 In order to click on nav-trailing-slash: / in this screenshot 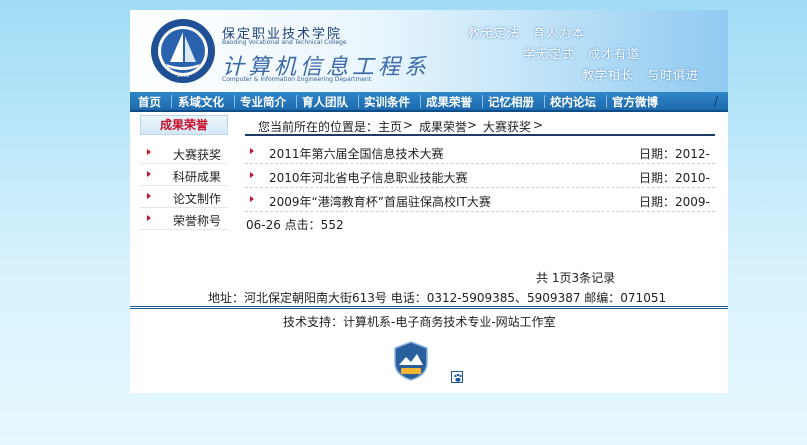, I will do `click(716, 101)`.